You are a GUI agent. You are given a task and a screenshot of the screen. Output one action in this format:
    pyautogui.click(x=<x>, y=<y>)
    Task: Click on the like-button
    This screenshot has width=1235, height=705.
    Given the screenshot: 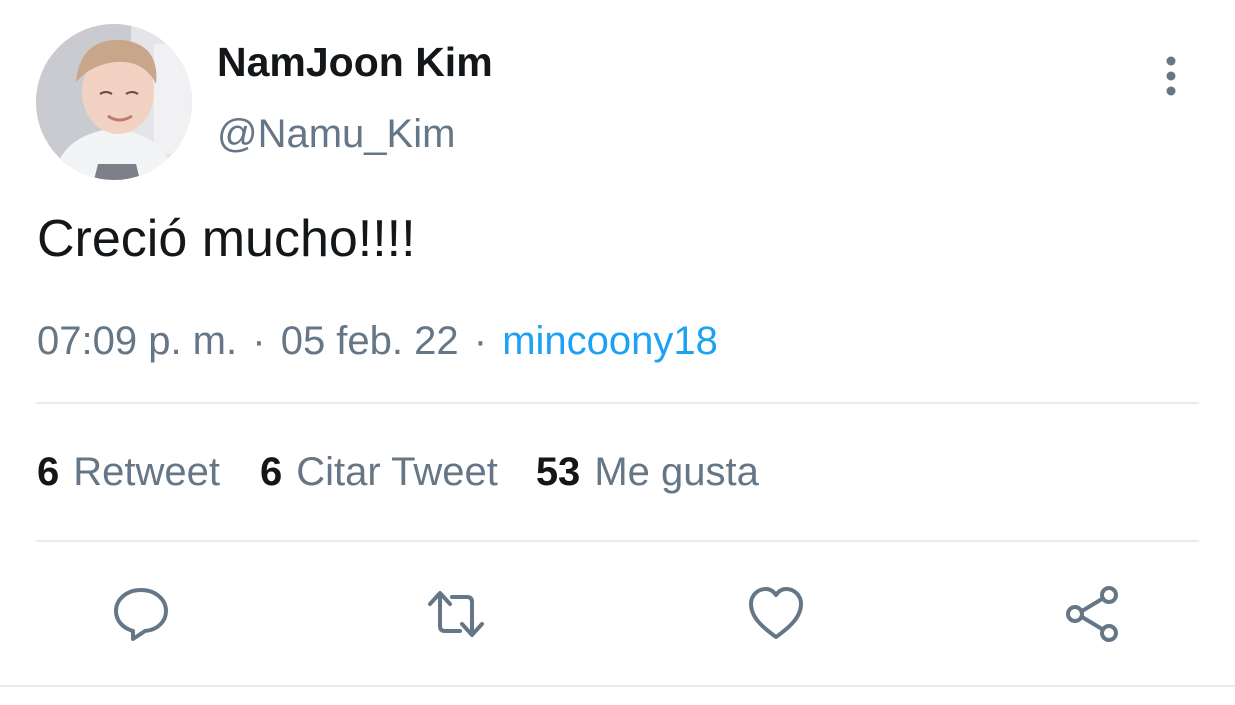 What is the action you would take?
    pyautogui.click(x=776, y=614)
    